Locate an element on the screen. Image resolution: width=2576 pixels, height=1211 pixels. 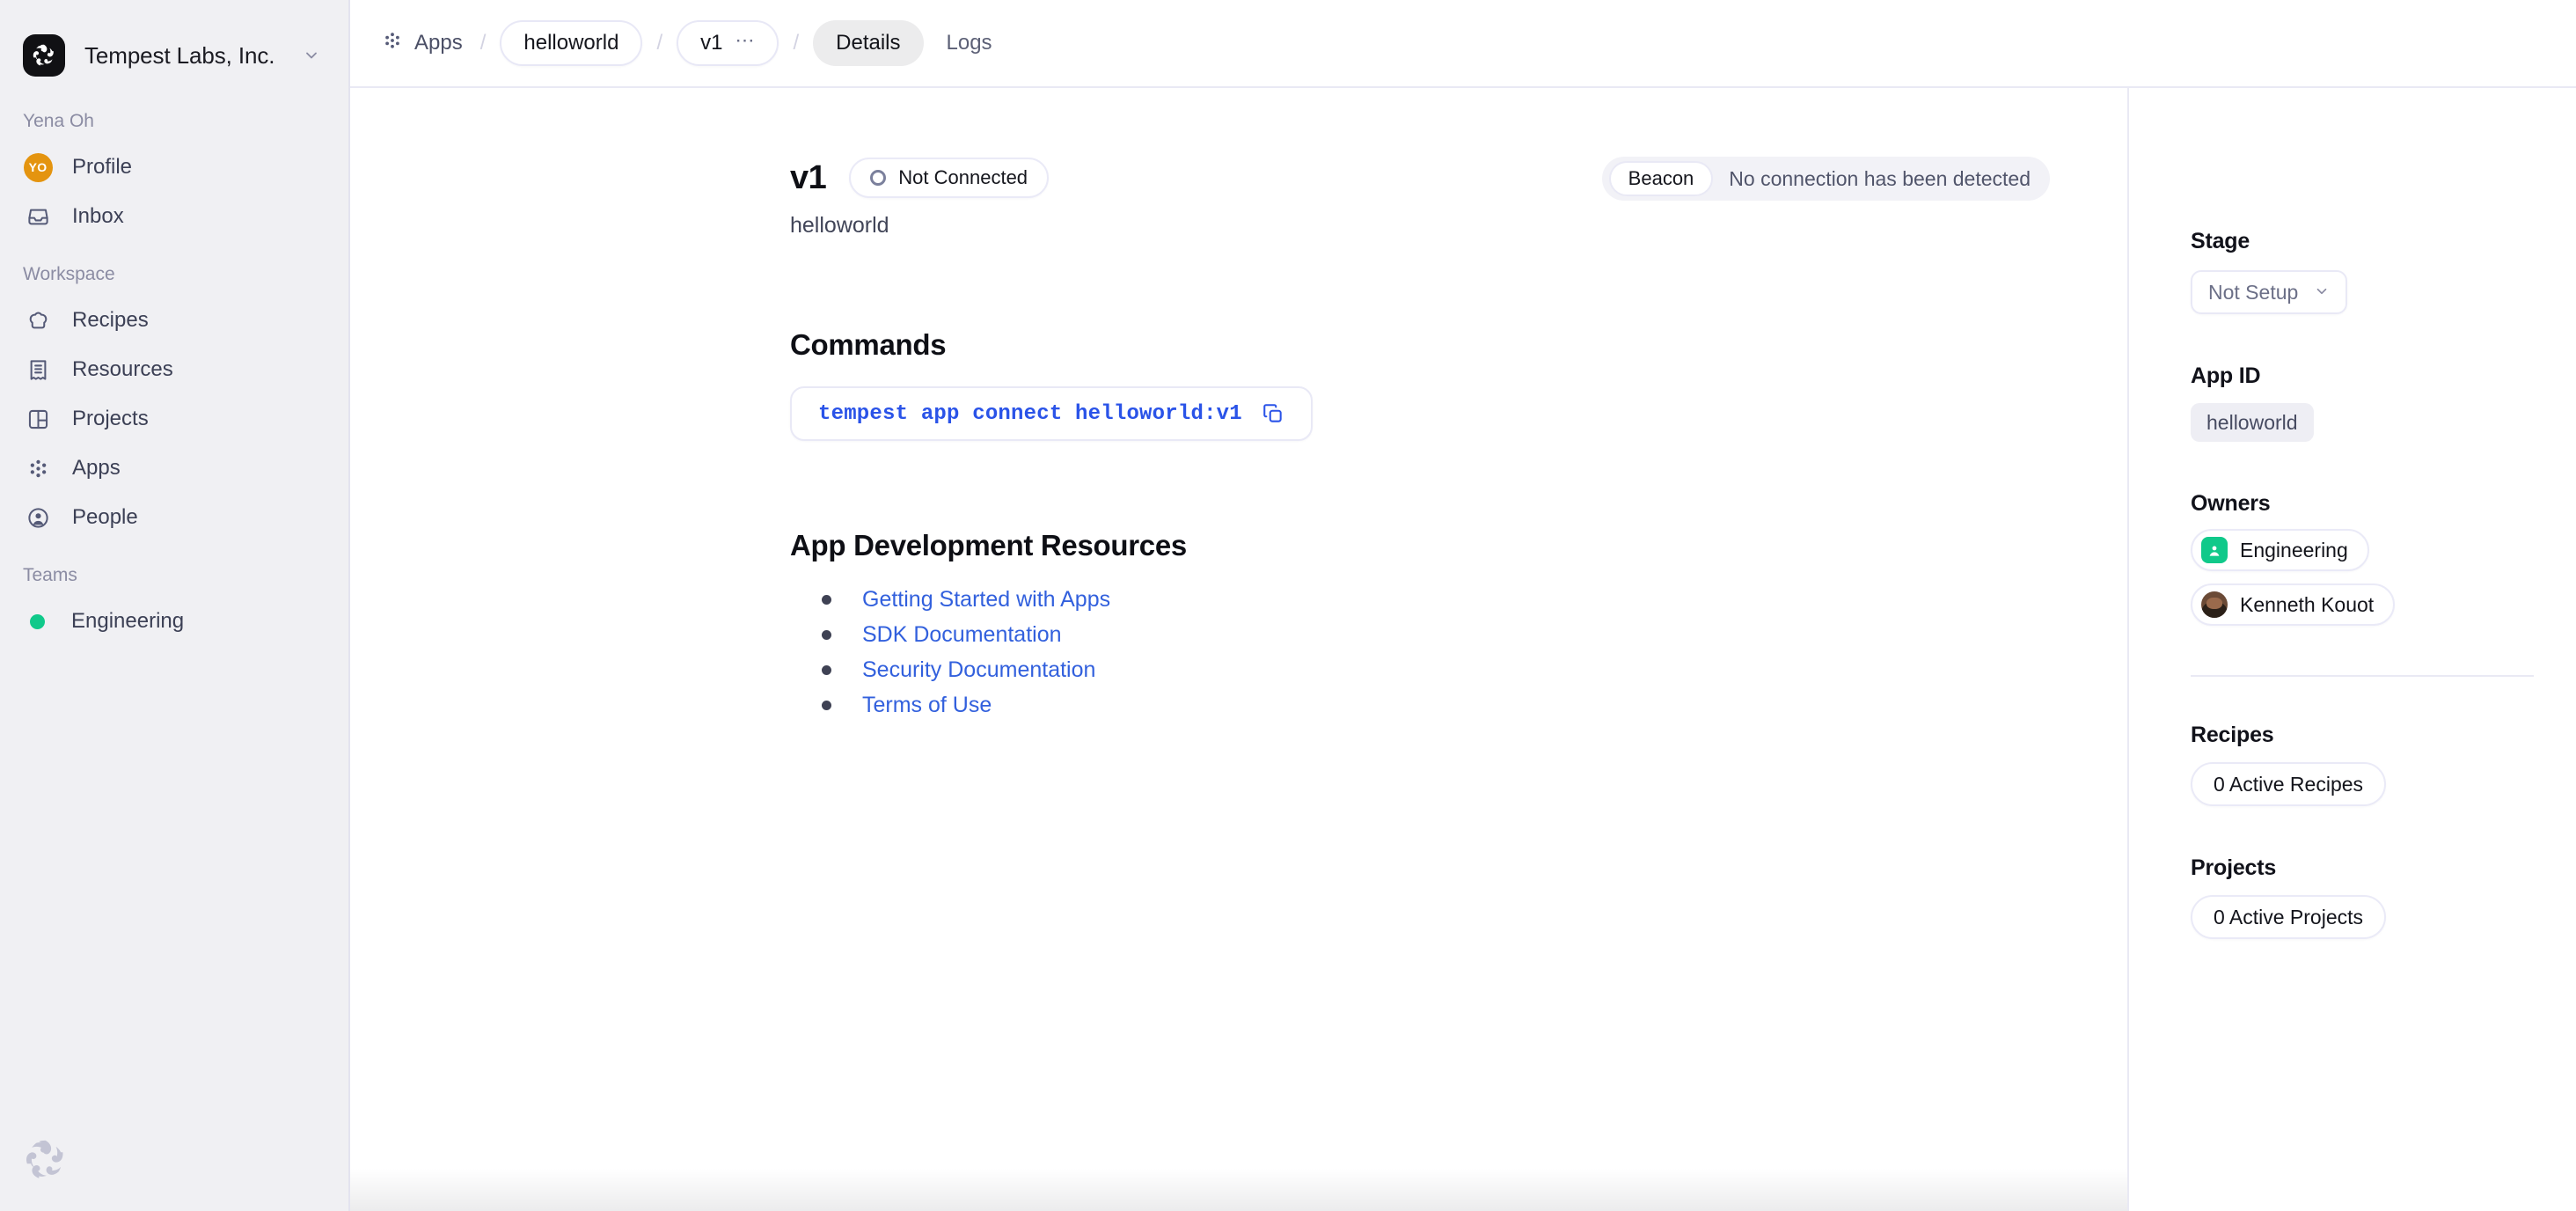
breadcrumb-apps: Apps is located at coordinates (424, 43).